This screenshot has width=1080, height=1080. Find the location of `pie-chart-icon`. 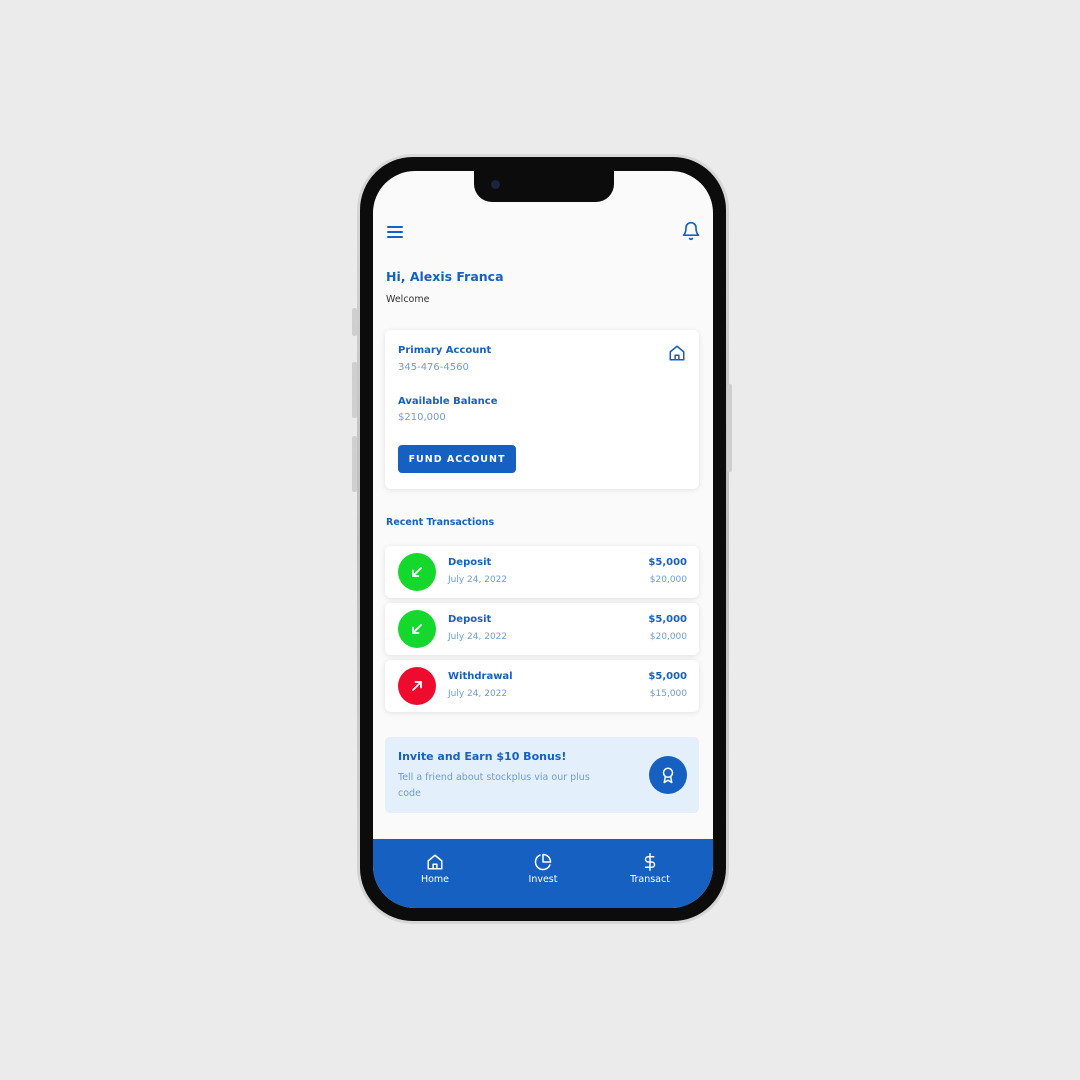

pie-chart-icon is located at coordinates (543, 862).